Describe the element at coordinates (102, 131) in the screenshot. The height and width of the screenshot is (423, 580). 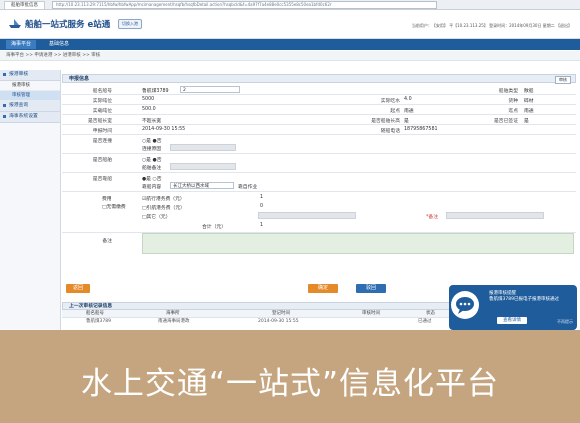
I see `time-label: 申报时间` at that location.